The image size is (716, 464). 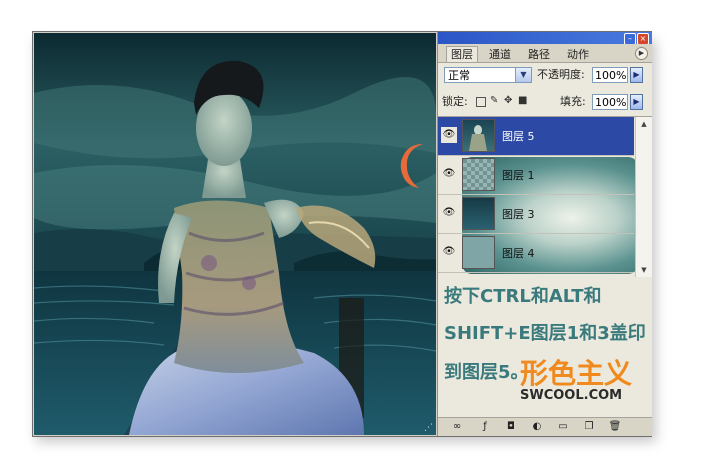 I want to click on layer-row: 👁 图层 1, so click(x=536, y=175).